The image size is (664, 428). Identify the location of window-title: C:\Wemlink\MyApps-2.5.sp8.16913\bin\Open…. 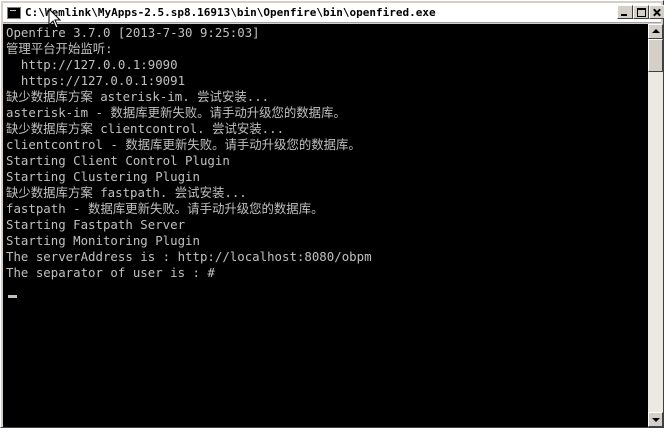
(230, 12).